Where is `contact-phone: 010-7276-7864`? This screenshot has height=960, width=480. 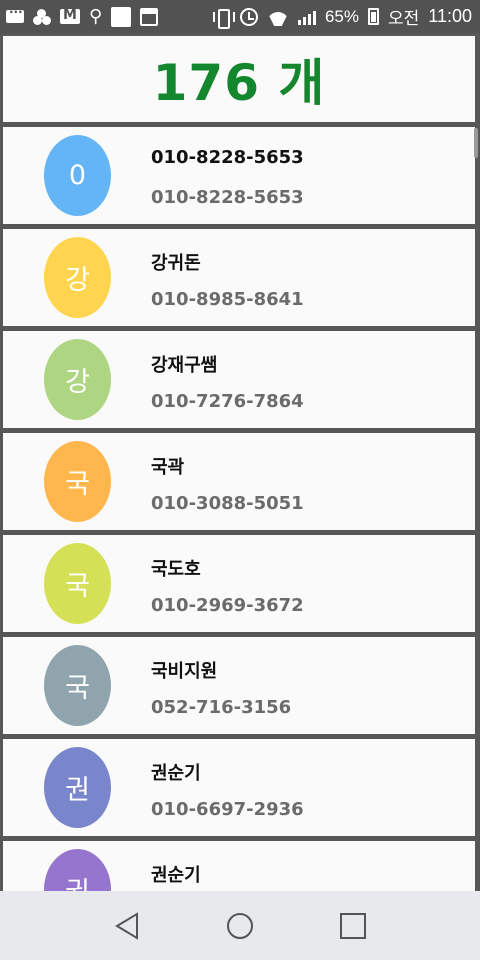
contact-phone: 010-7276-7864 is located at coordinates (227, 401).